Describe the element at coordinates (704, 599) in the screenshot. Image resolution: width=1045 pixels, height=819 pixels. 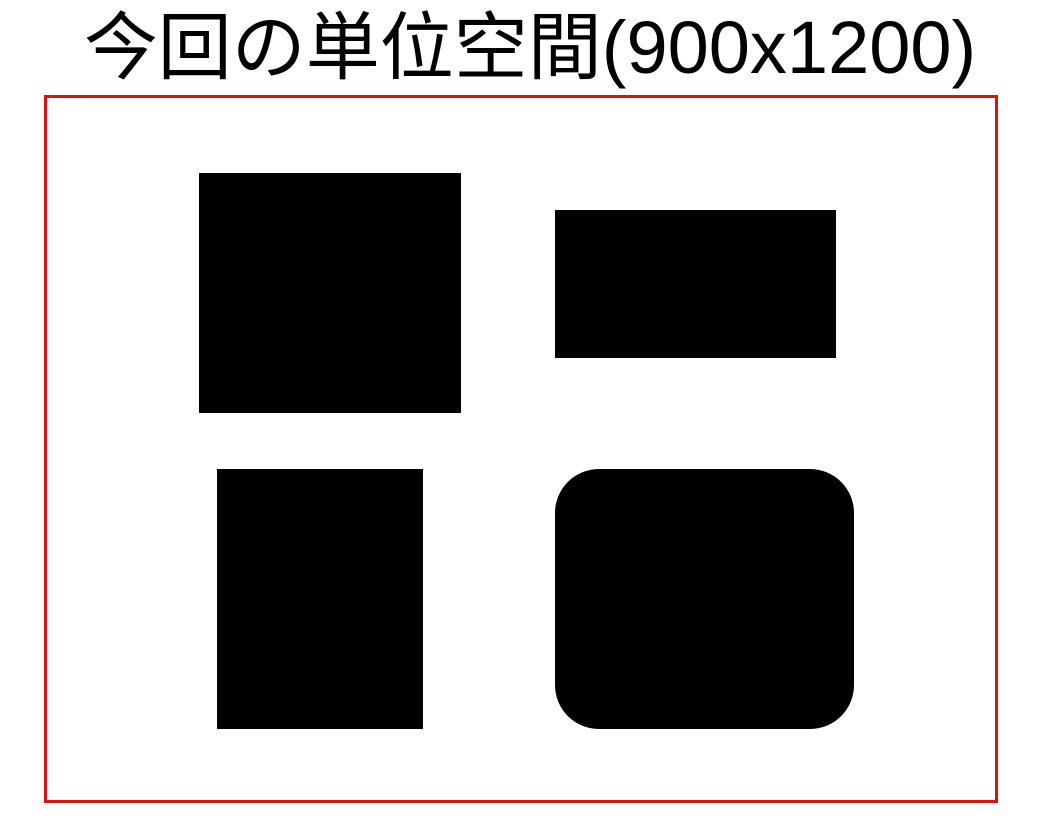
I see `black-rounded-rectangle-bottom-right` at that location.